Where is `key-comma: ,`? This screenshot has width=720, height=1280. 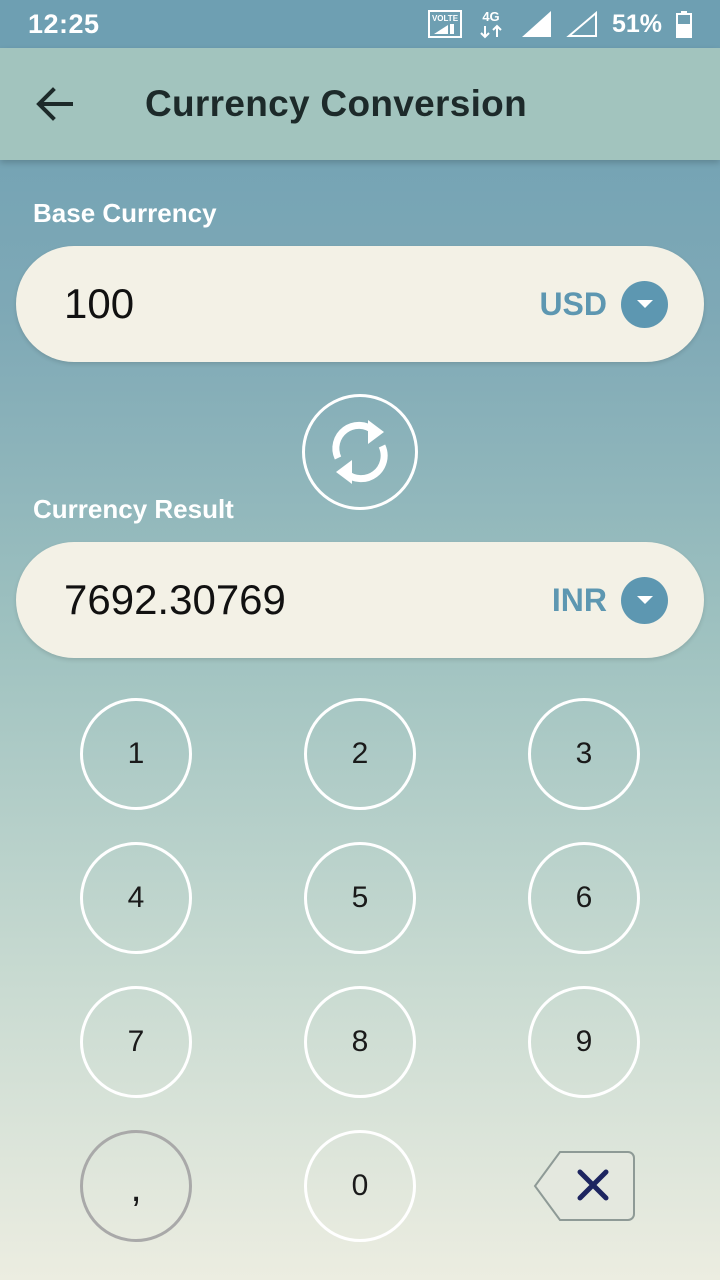
key-comma: , is located at coordinates (136, 1186).